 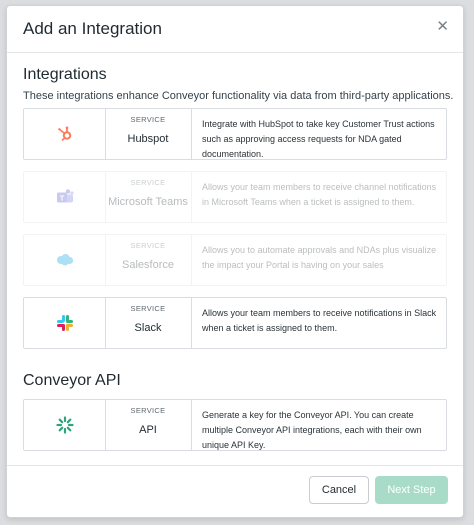 I want to click on integrations-section-title: Integrations, so click(x=65, y=74).